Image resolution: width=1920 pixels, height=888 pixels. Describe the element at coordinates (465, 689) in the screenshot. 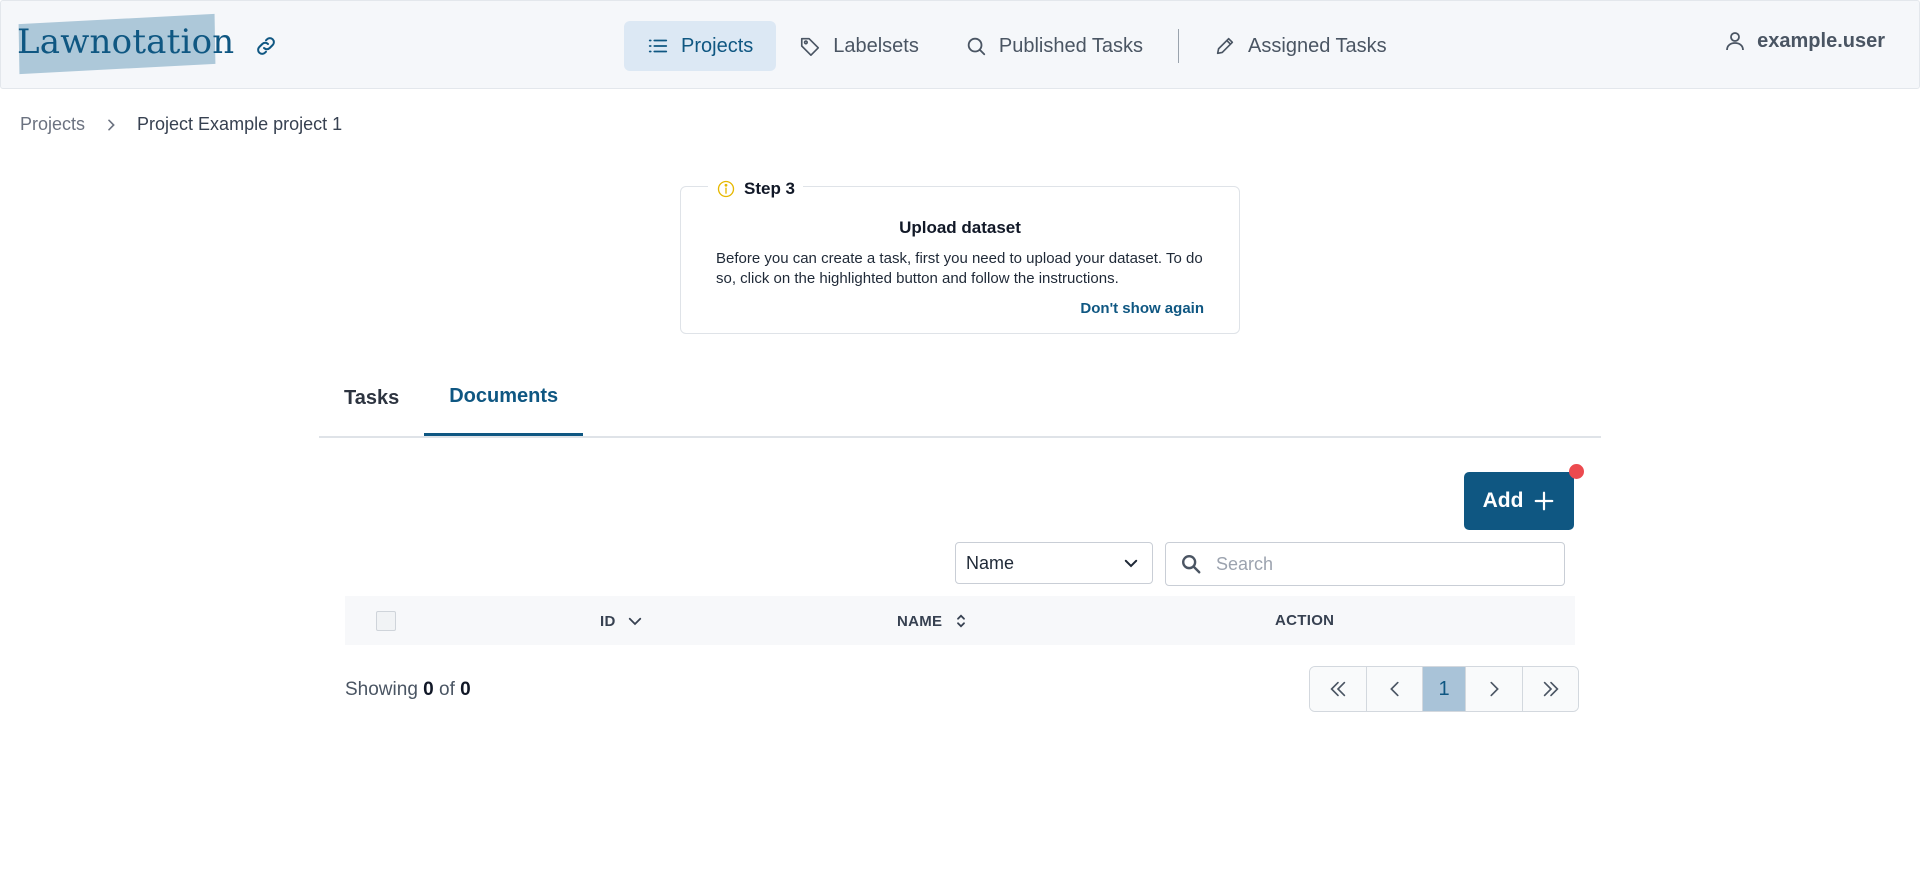

I see `showing-total: 0` at that location.